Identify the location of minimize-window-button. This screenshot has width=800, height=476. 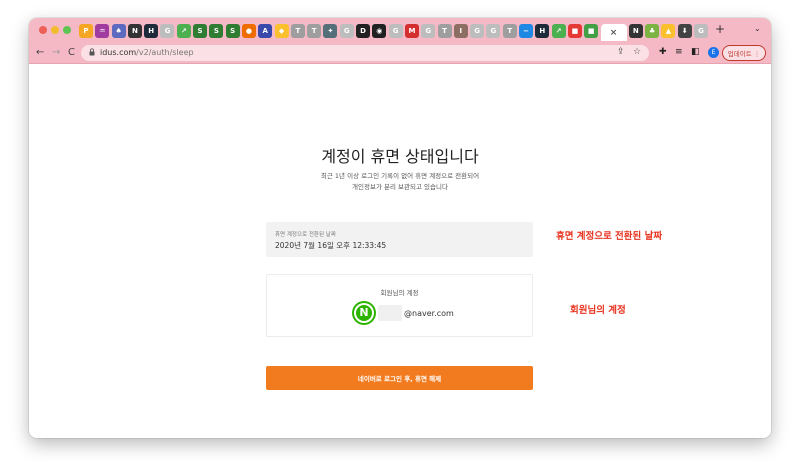
(55, 30).